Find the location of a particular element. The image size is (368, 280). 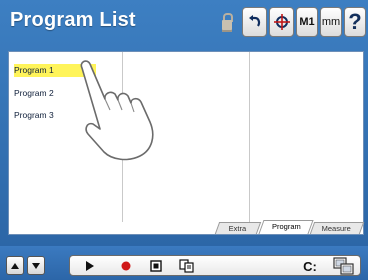

page-title: Program List is located at coordinates (73, 20).